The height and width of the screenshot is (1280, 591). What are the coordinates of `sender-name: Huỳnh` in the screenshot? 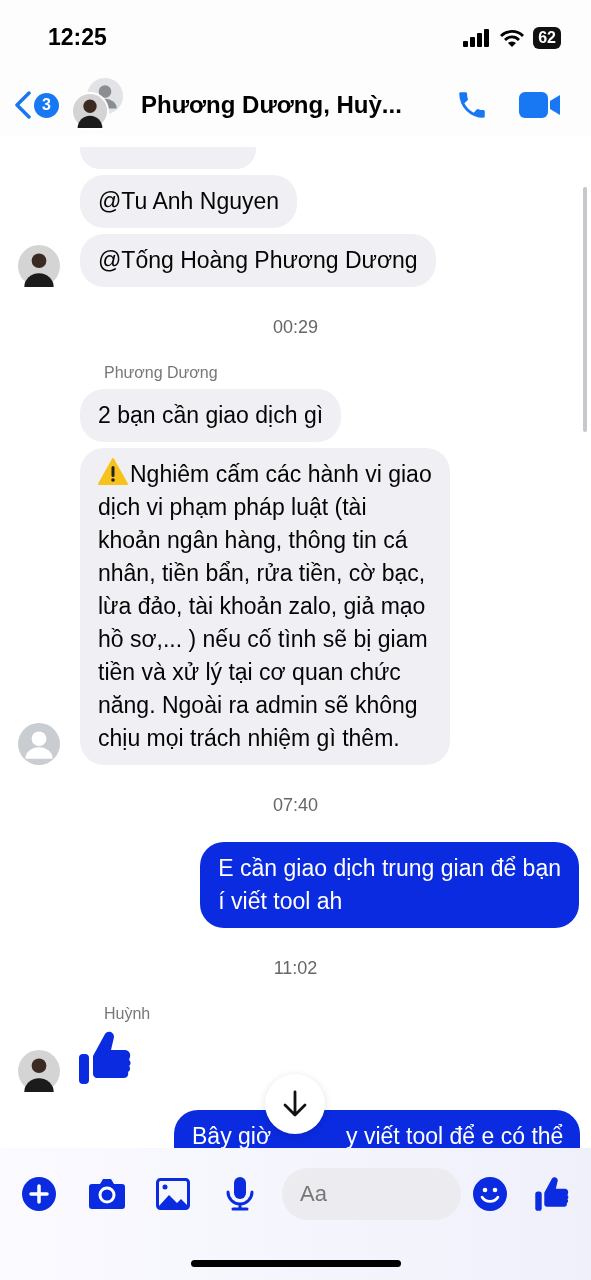 It's located at (128, 1014).